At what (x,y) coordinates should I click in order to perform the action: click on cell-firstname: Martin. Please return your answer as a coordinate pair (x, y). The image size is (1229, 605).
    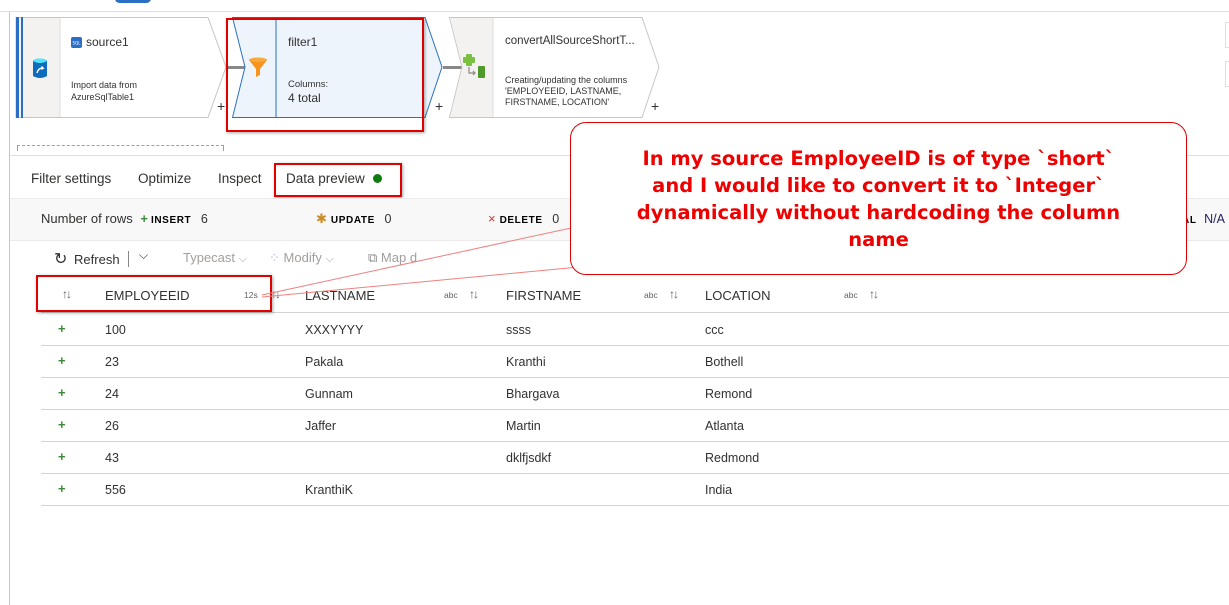
    Looking at the image, I should click on (523, 426).